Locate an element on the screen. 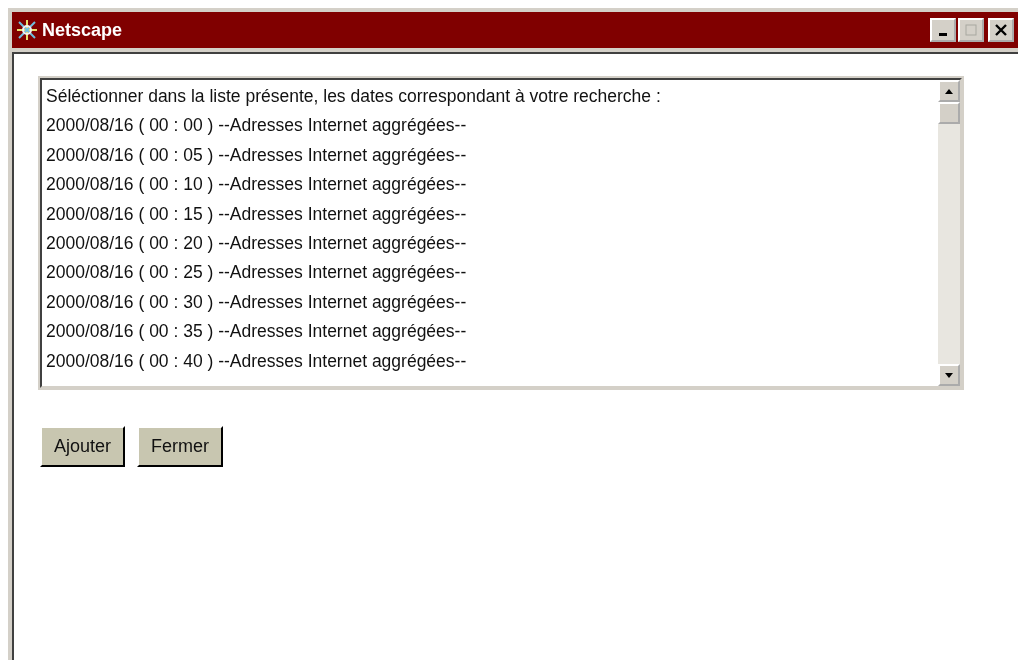 The height and width of the screenshot is (663, 1018). down-arrow-icon is located at coordinates (949, 375).